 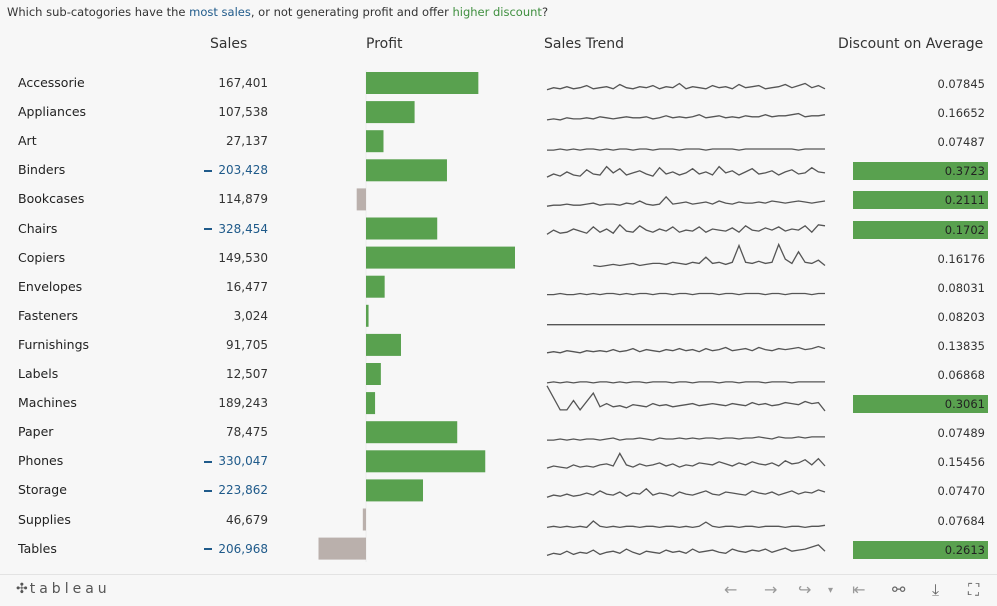 I want to click on download-icon: ⤓, so click(x=935, y=590).